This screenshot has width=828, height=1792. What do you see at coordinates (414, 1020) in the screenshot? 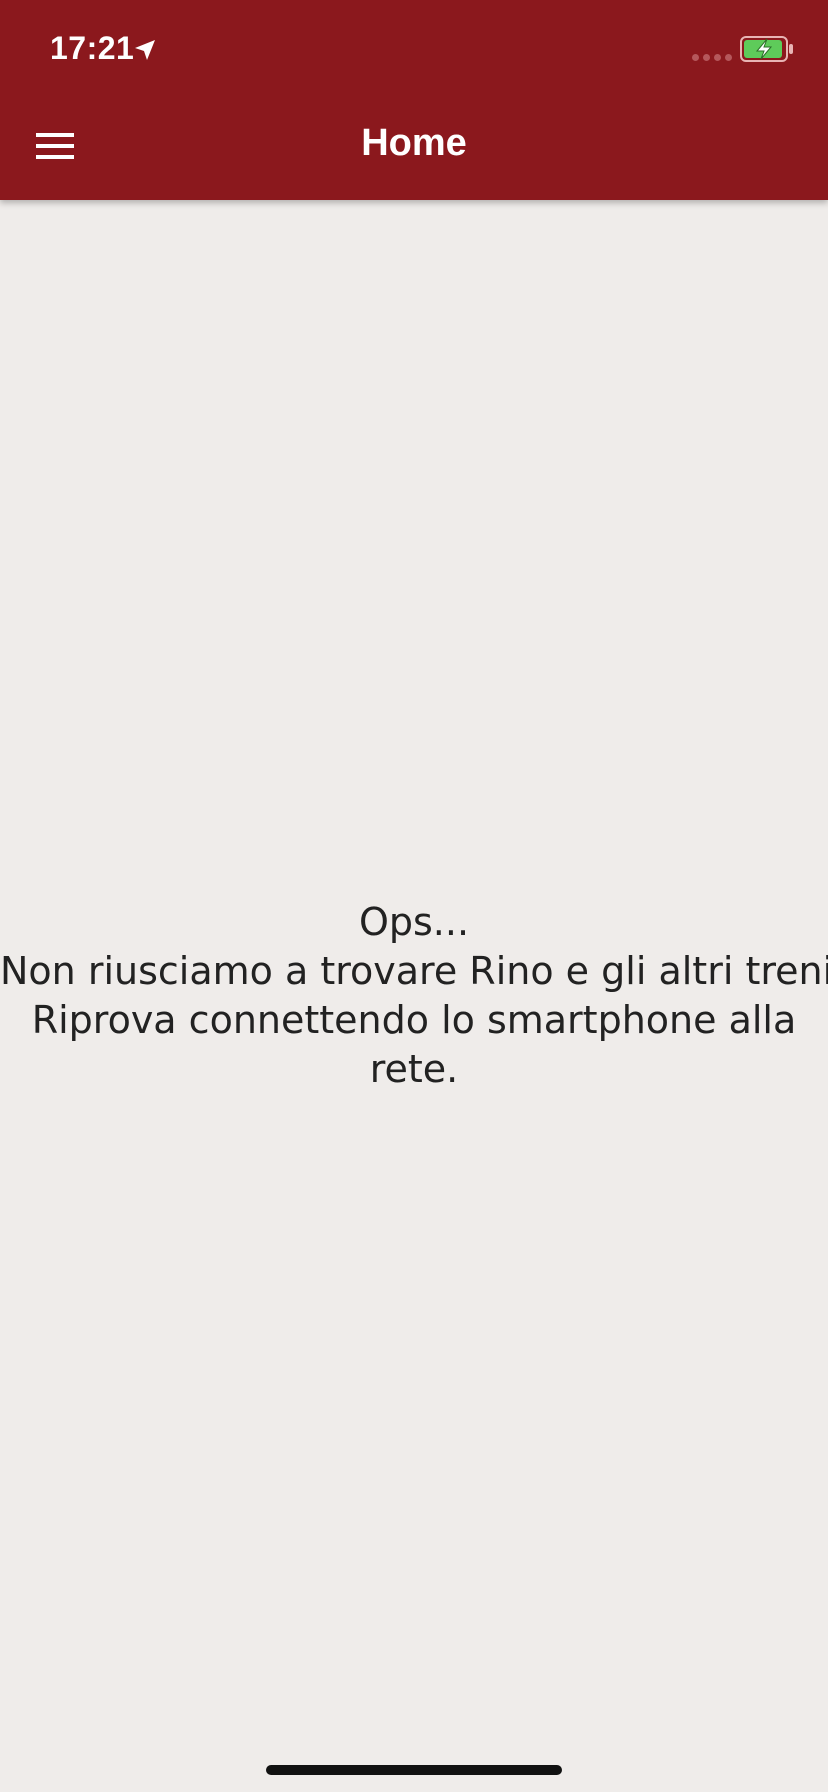
I see `message-line: Riprova connettendo lo smartphone alla` at bounding box center [414, 1020].